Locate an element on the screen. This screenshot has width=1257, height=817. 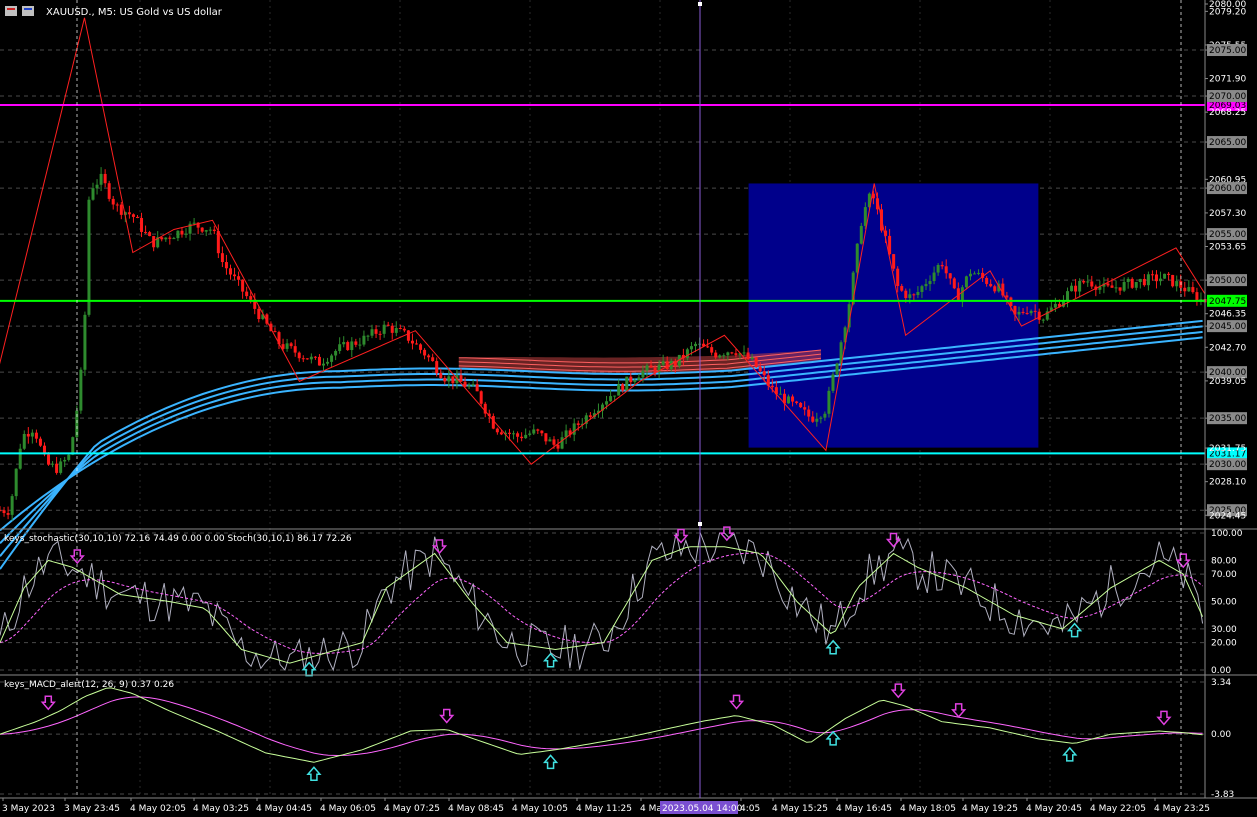
crosshair-handle-top is located at coordinates (700, 4).